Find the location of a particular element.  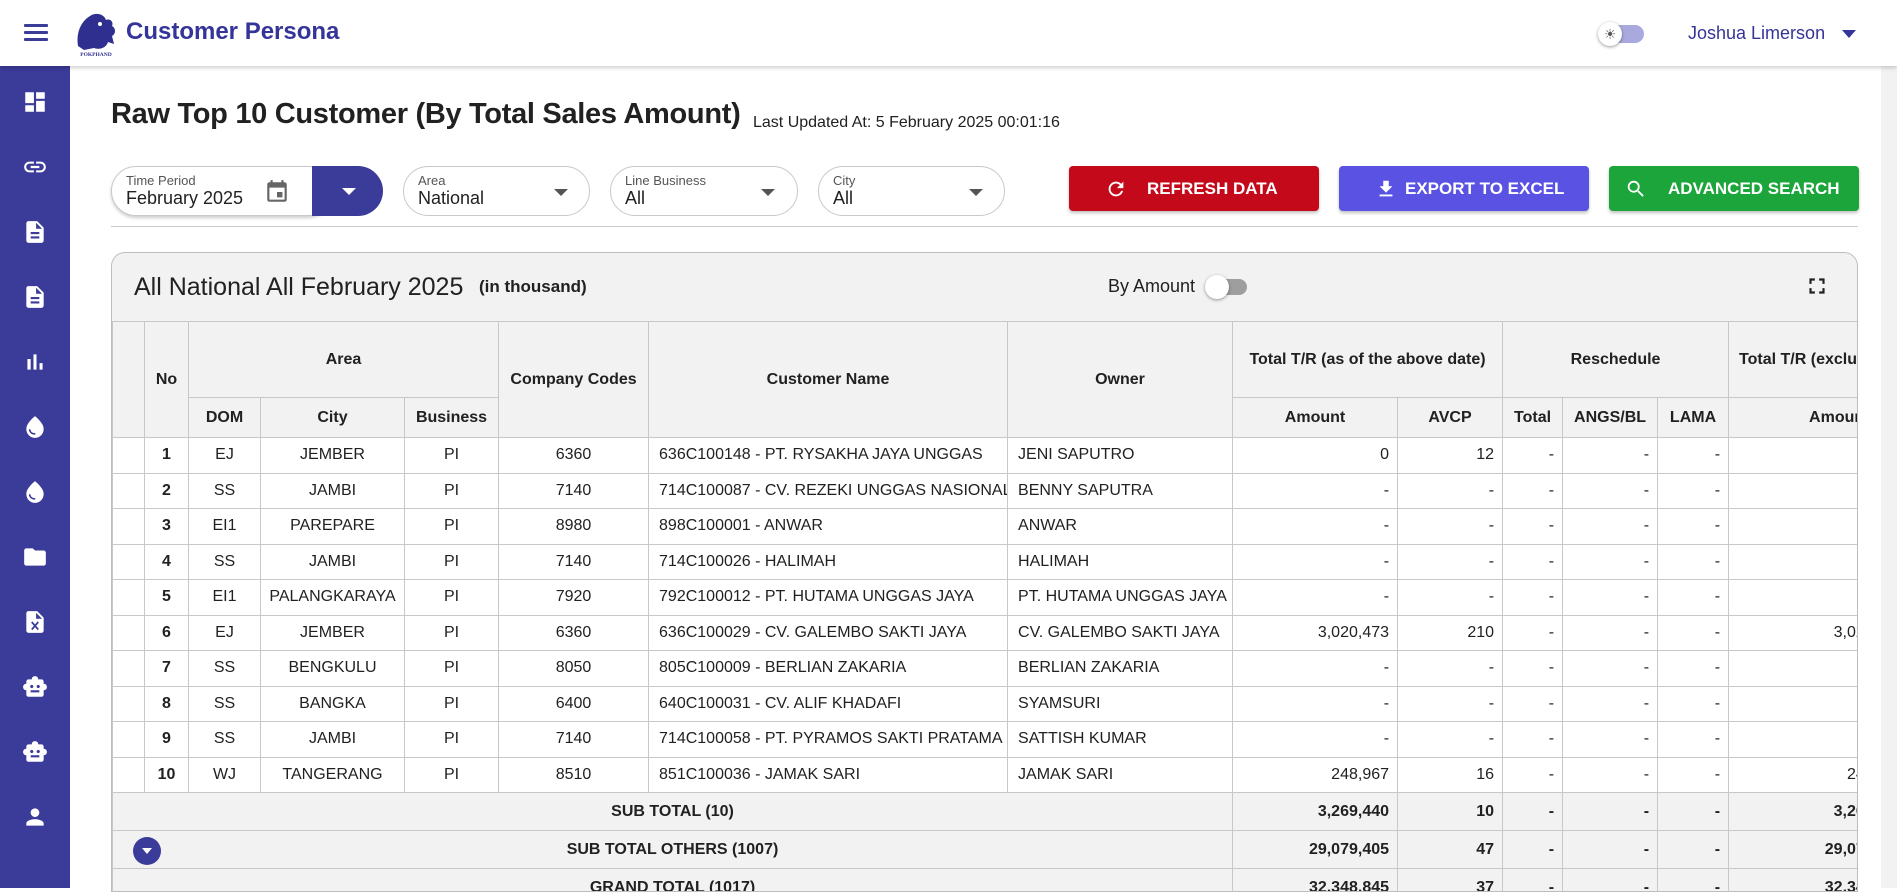

area-select: Area National is located at coordinates (496, 191).